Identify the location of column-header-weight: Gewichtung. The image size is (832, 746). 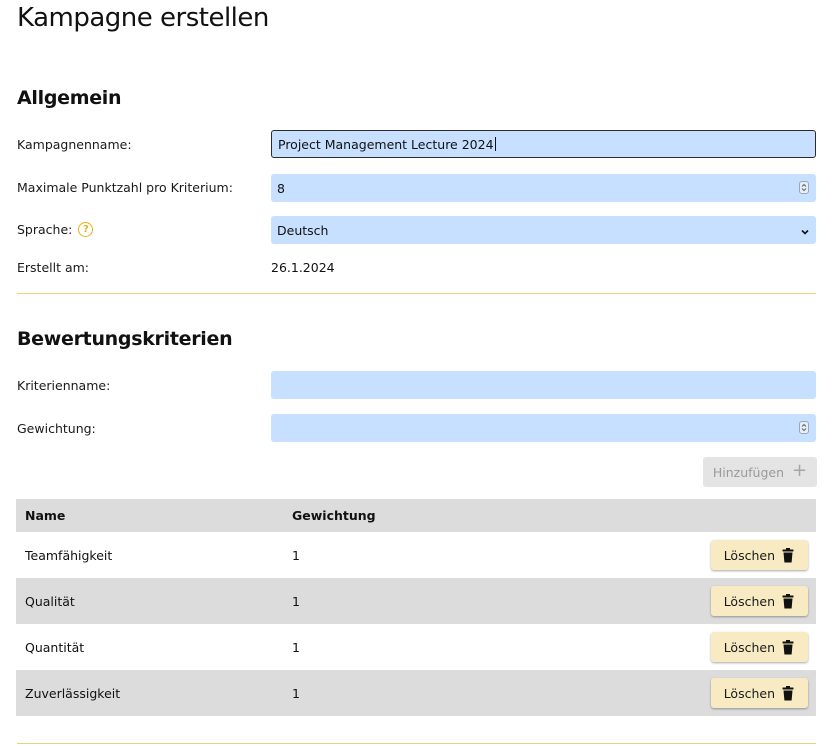
(334, 515).